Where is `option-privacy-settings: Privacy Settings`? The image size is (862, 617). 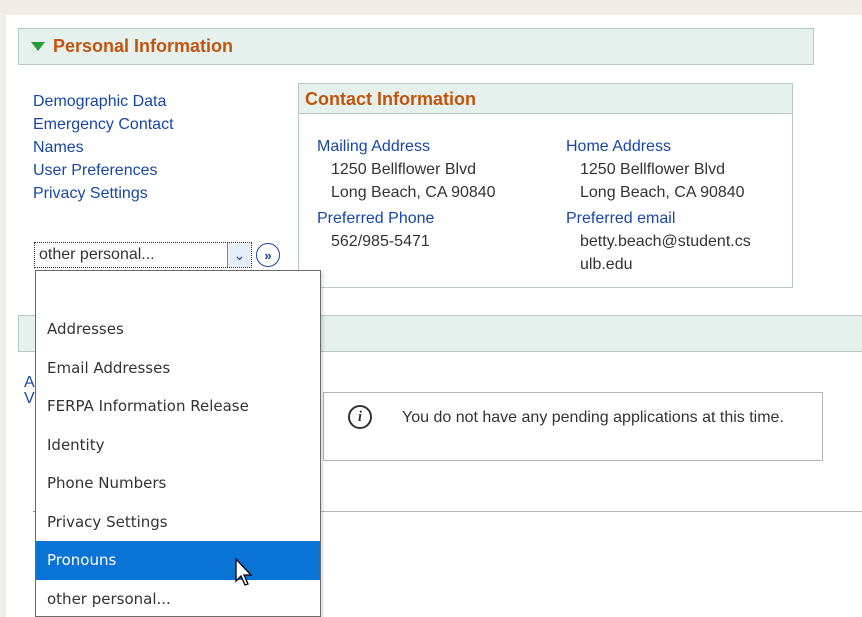
option-privacy-settings: Privacy Settings is located at coordinates (178, 522).